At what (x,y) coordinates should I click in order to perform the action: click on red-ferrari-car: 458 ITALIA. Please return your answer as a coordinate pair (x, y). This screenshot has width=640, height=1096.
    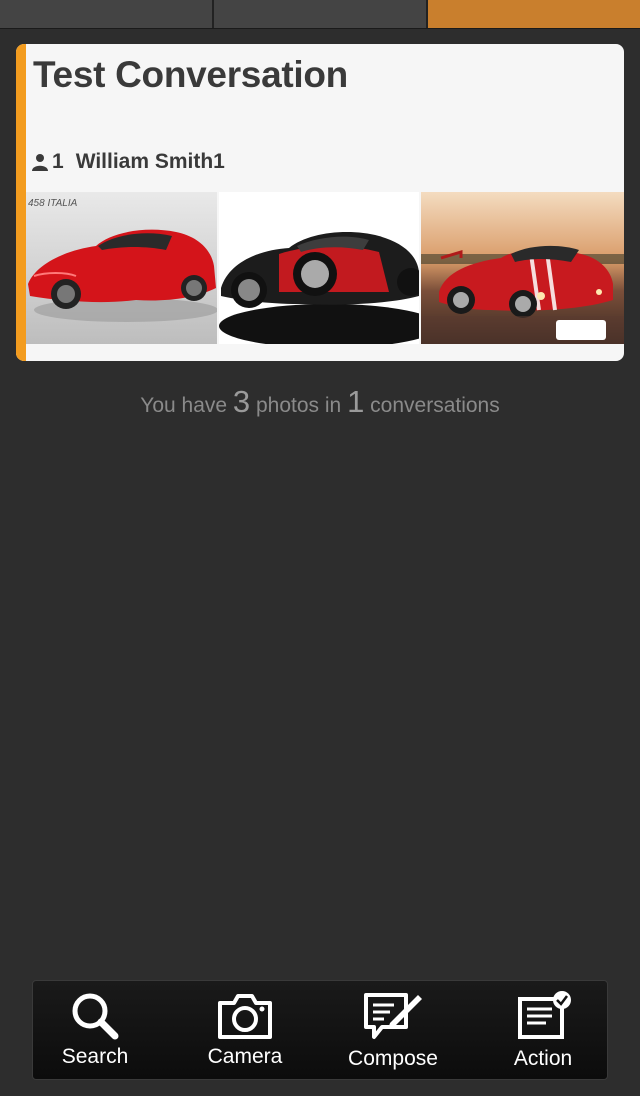
    Looking at the image, I should click on (122, 260).